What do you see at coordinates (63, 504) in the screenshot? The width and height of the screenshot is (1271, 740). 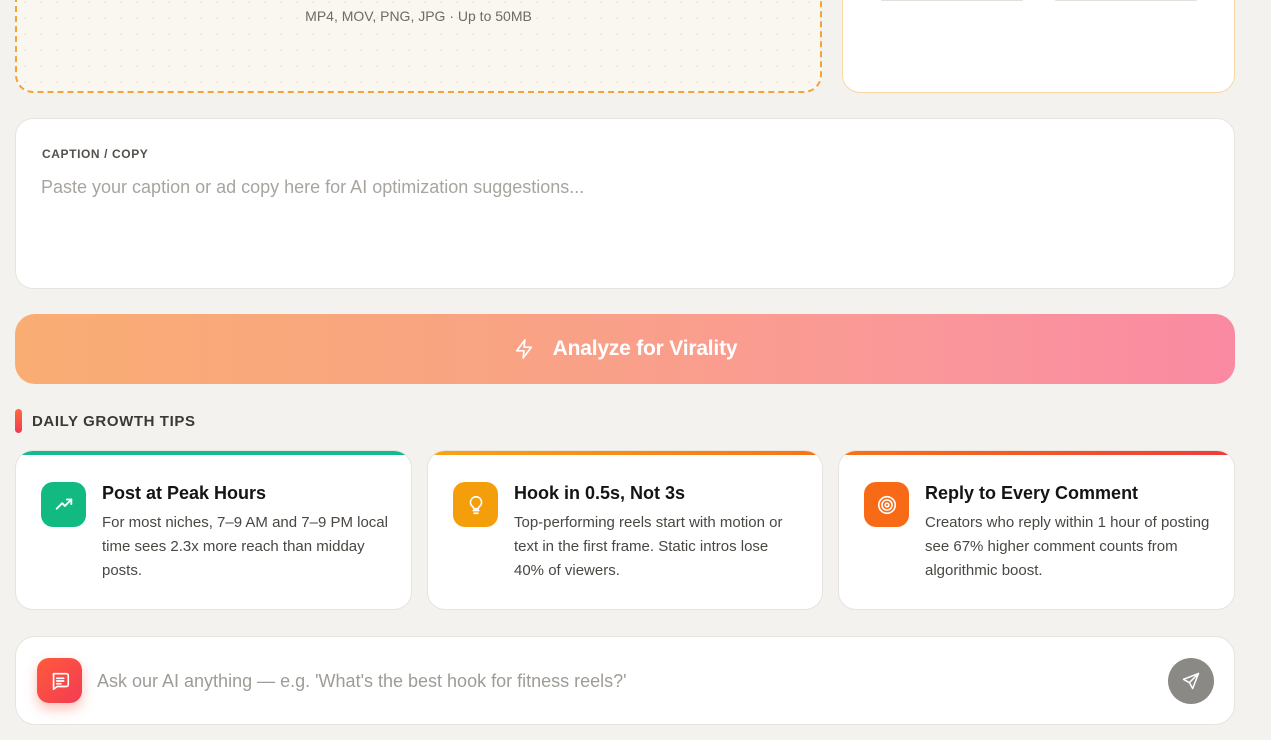 I see `trending-up-icon` at bounding box center [63, 504].